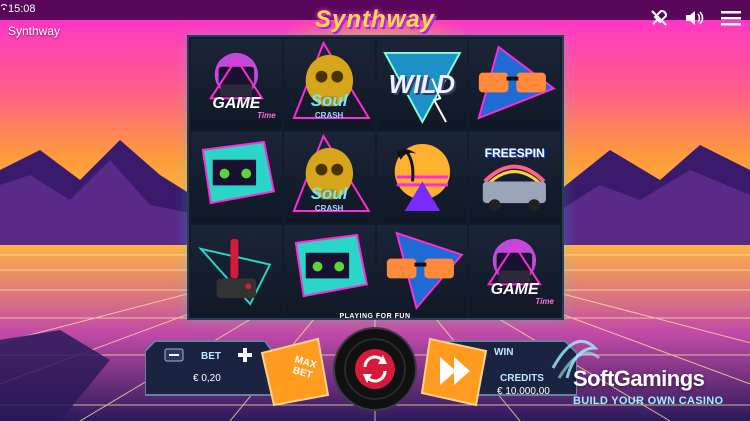 This screenshot has width=750, height=421. Describe the element at coordinates (22, 9) in the screenshot. I see `clock: 15:08` at that location.